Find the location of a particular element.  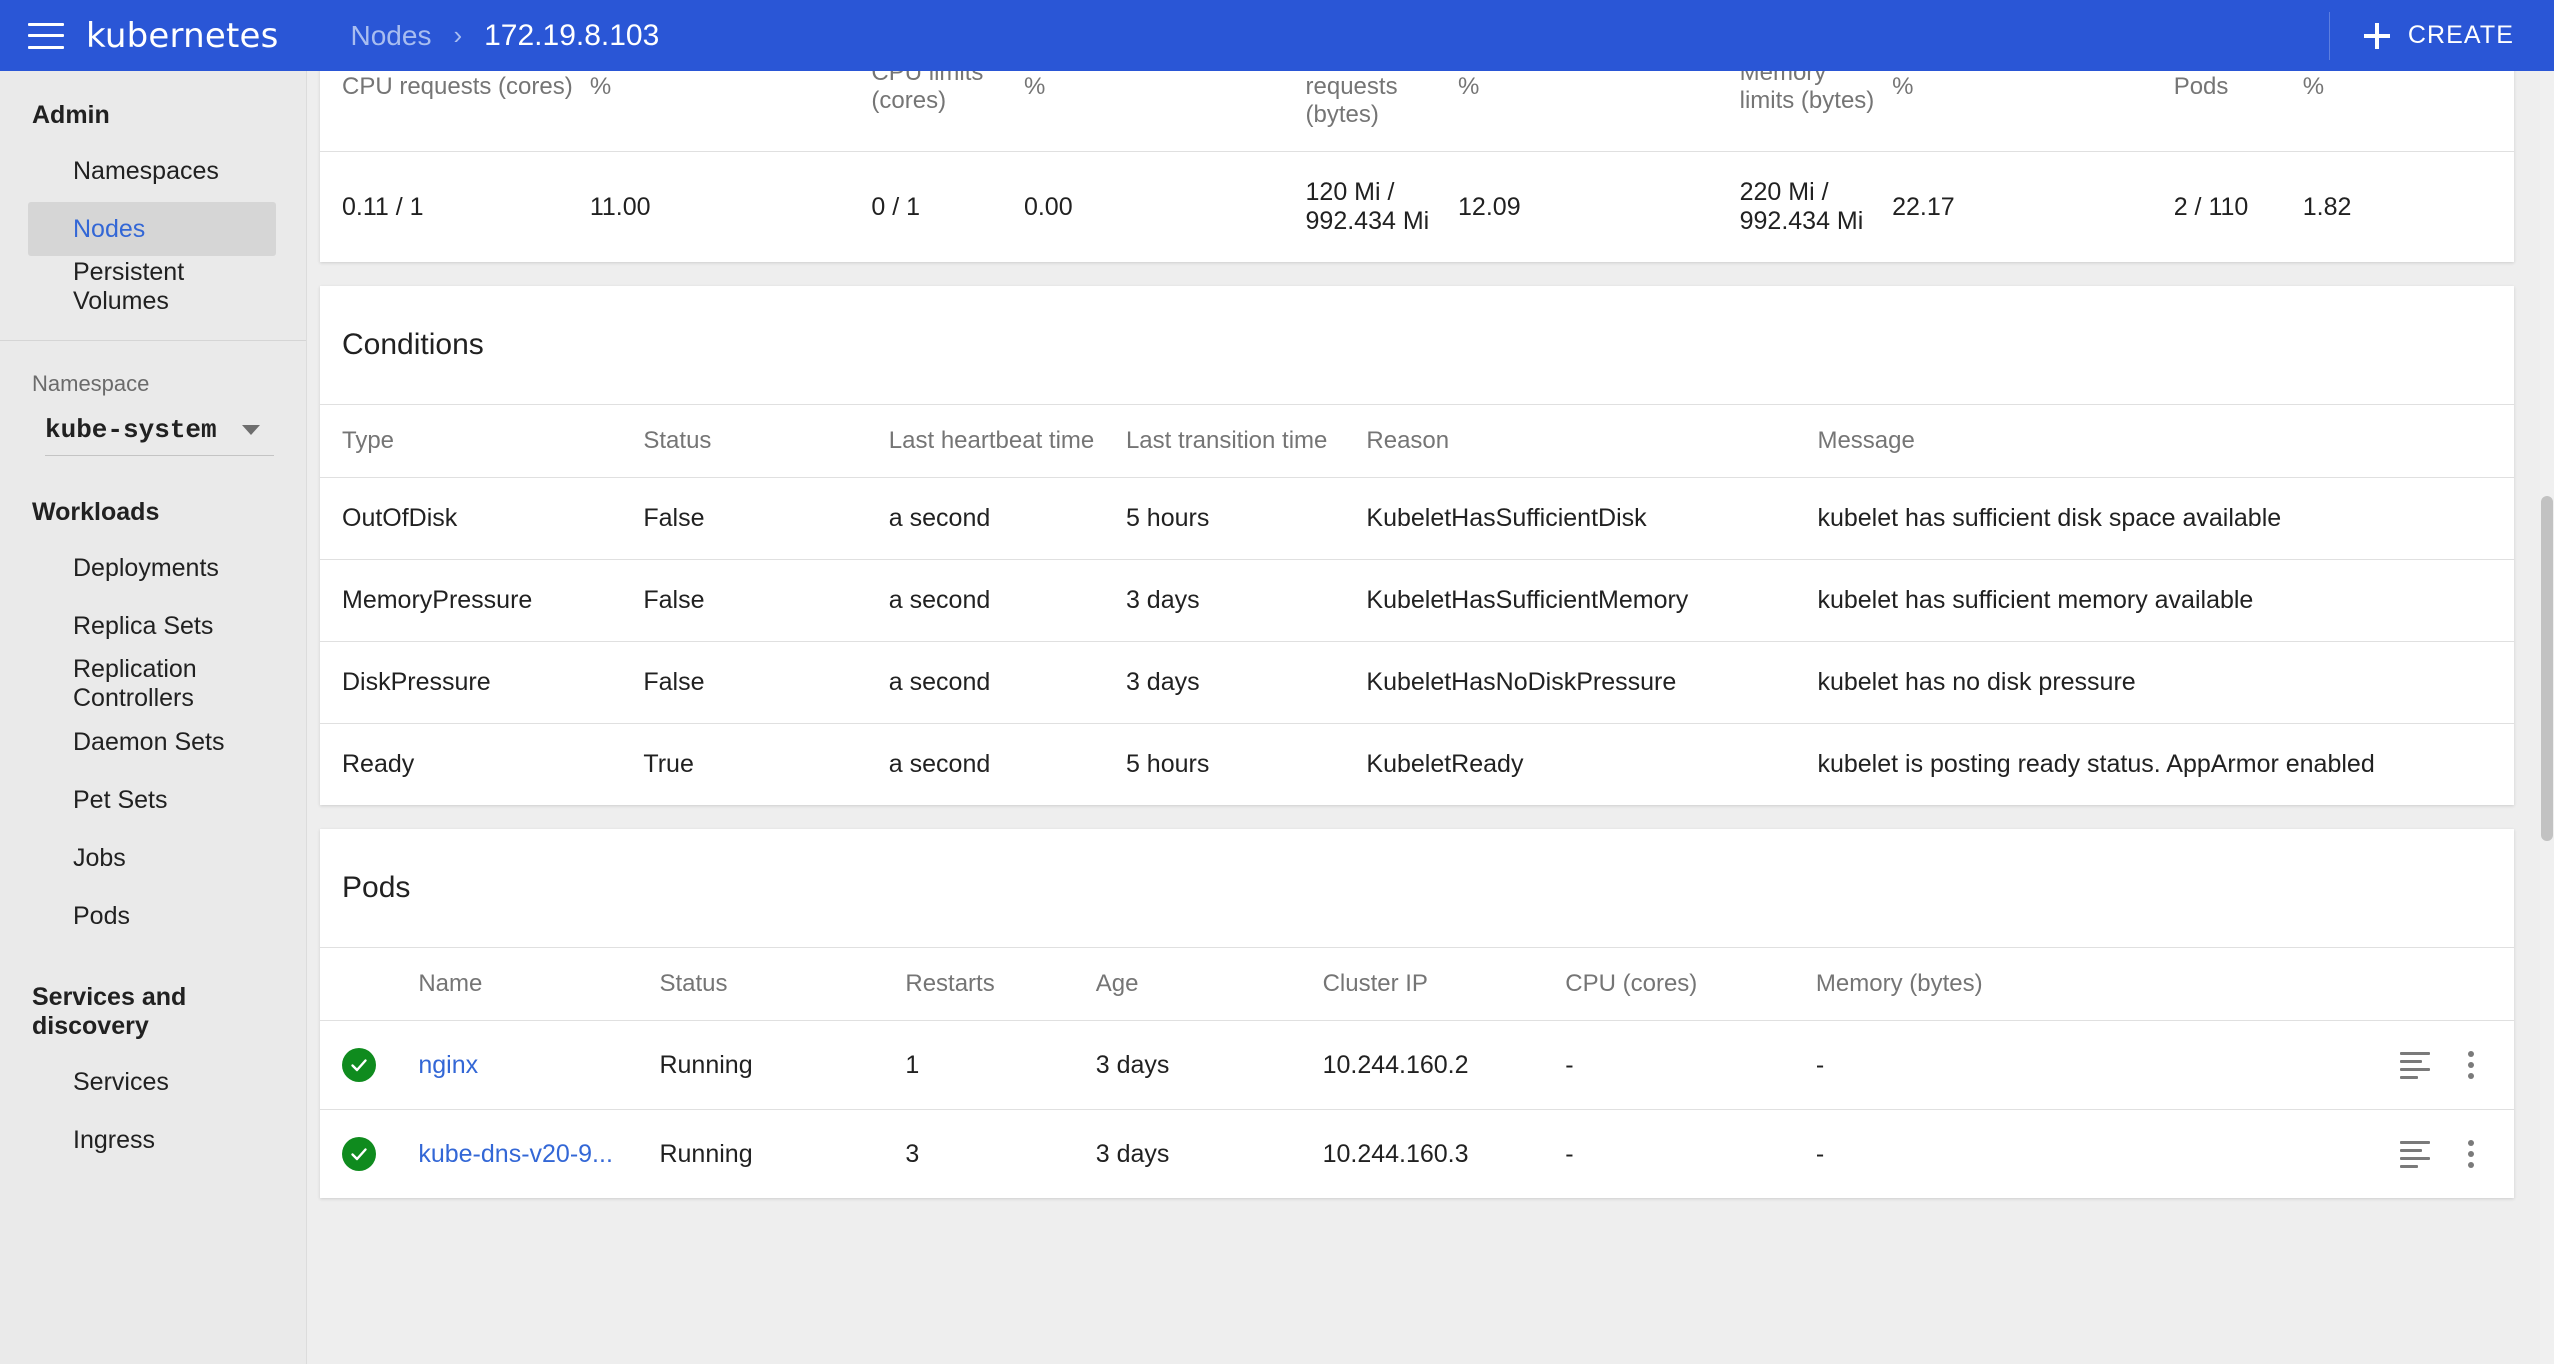

sidebar-item-label: Pet Sets is located at coordinates (120, 799).